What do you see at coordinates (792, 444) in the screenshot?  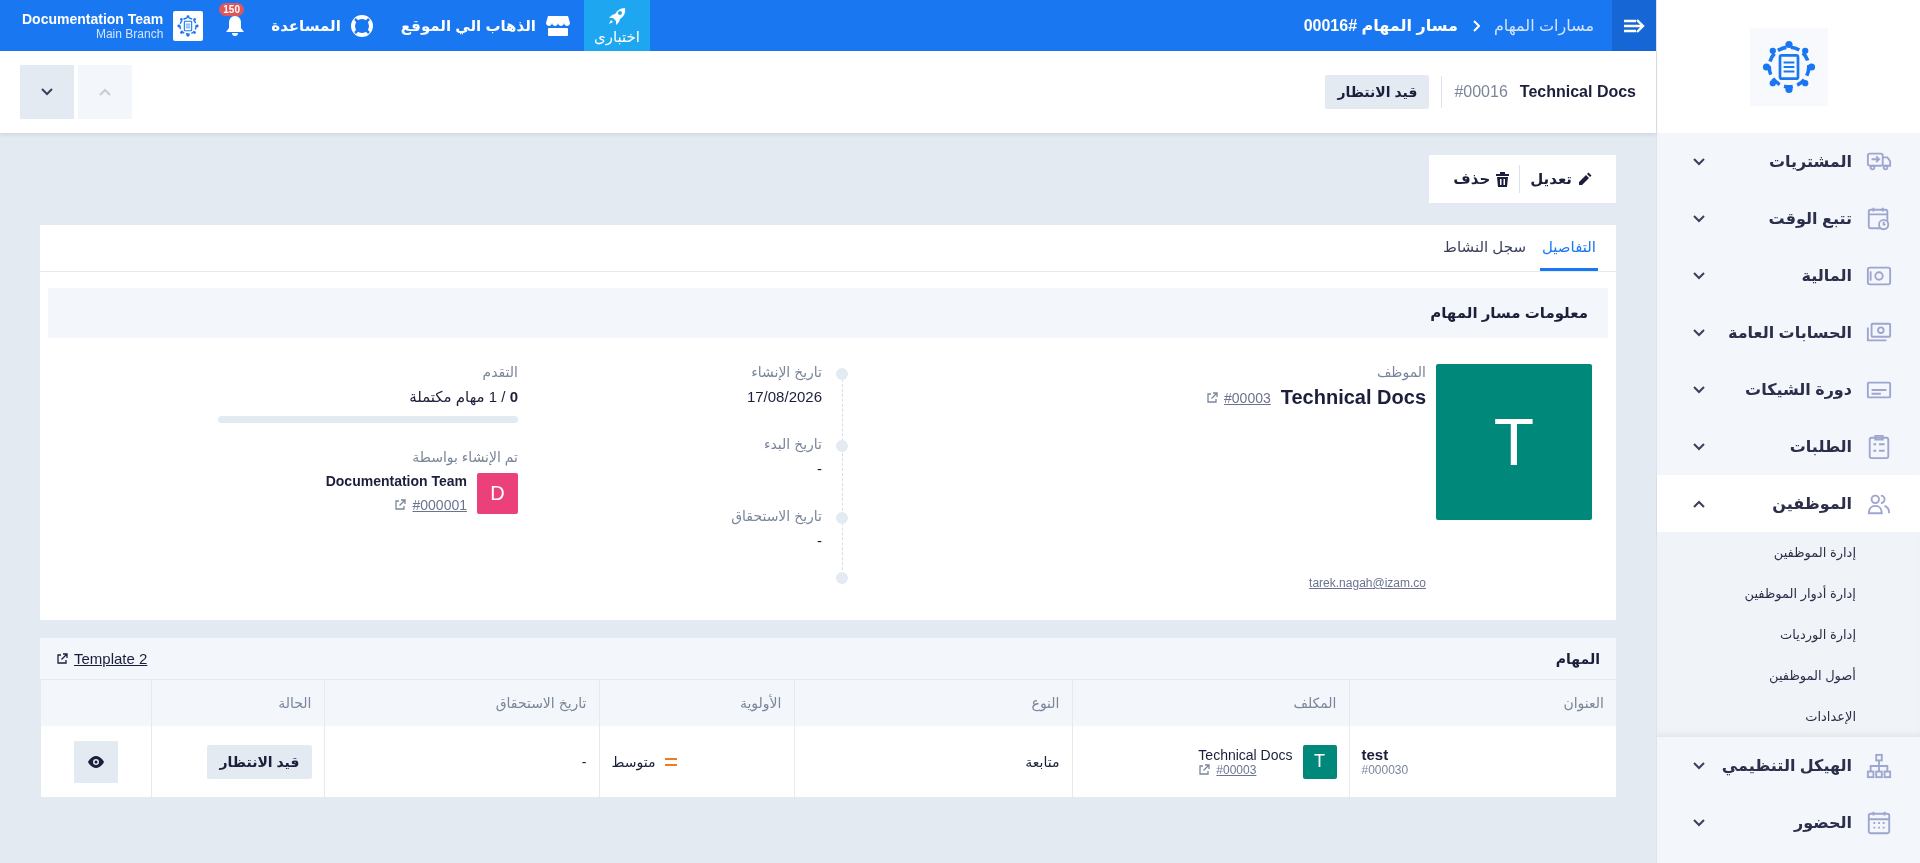 I see `field-label: تاريخ البدء` at bounding box center [792, 444].